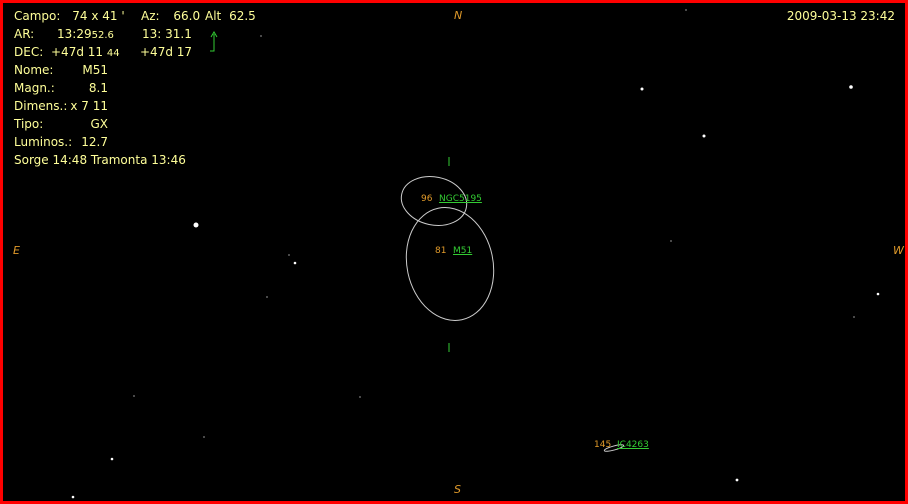 The width and height of the screenshot is (908, 504). I want to click on lumin-value: 12.7, so click(94, 142).